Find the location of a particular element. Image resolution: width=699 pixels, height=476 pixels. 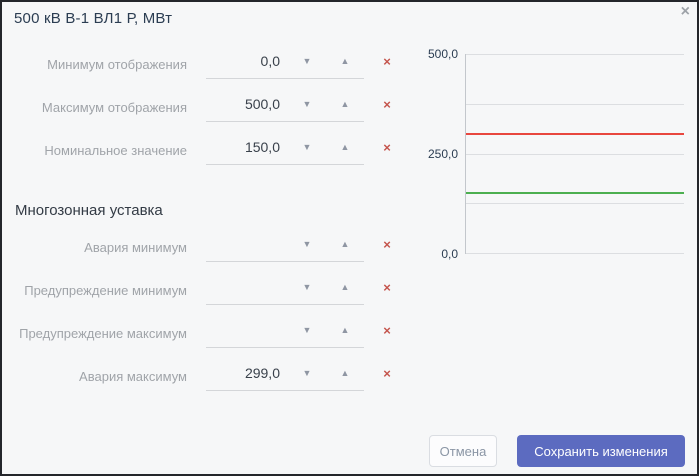

field-value: 0,0 is located at coordinates (247, 61).